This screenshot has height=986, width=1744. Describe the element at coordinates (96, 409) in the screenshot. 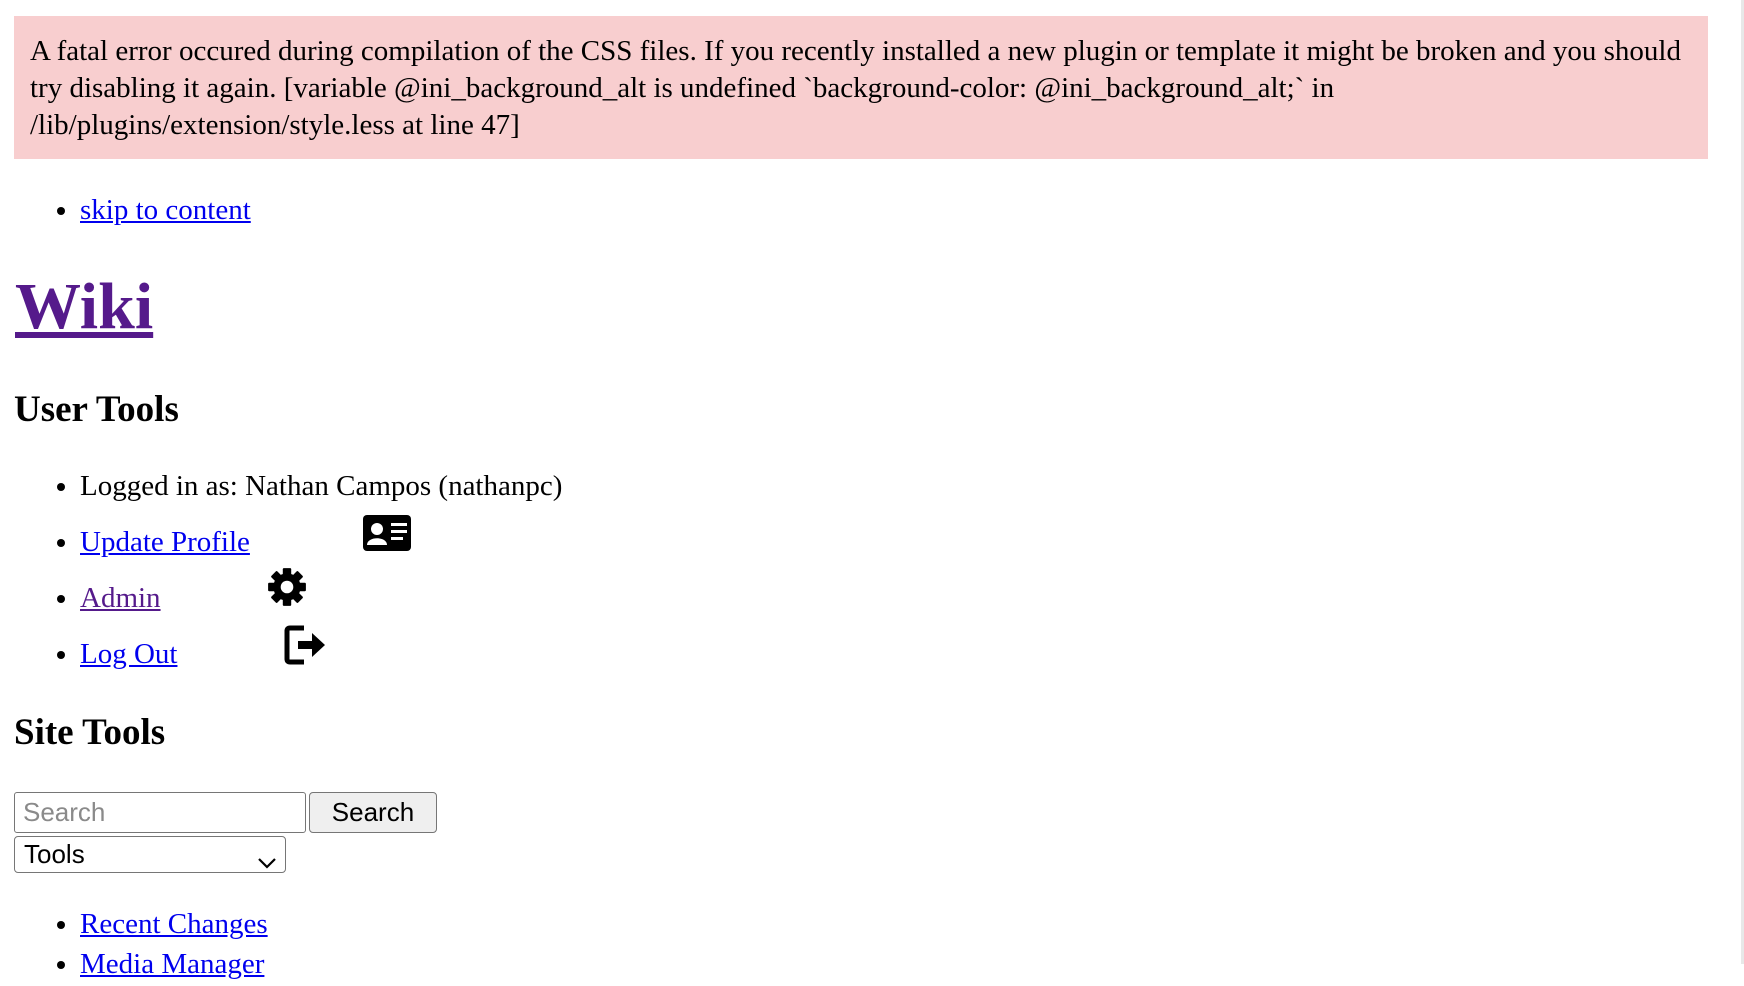

I see `user-tools-heading: User Tools` at that location.